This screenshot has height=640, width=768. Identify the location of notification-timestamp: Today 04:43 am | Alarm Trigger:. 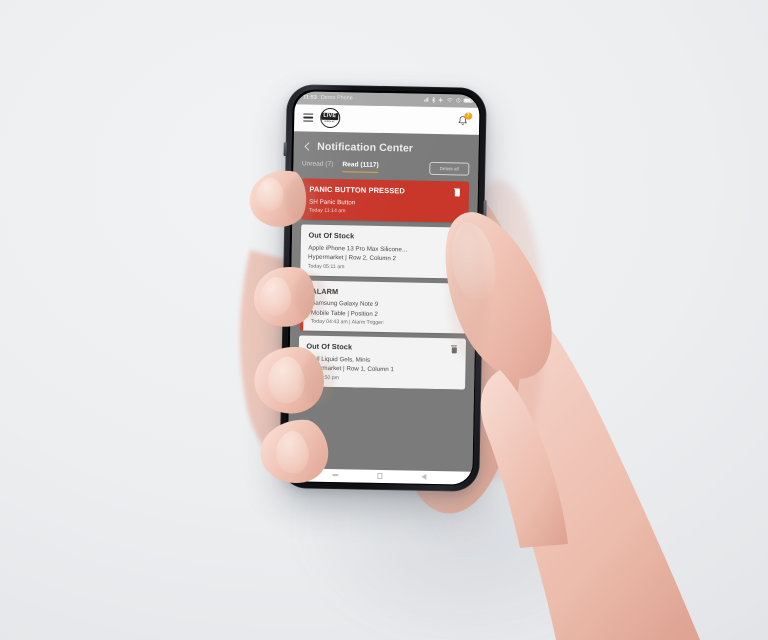
(347, 323).